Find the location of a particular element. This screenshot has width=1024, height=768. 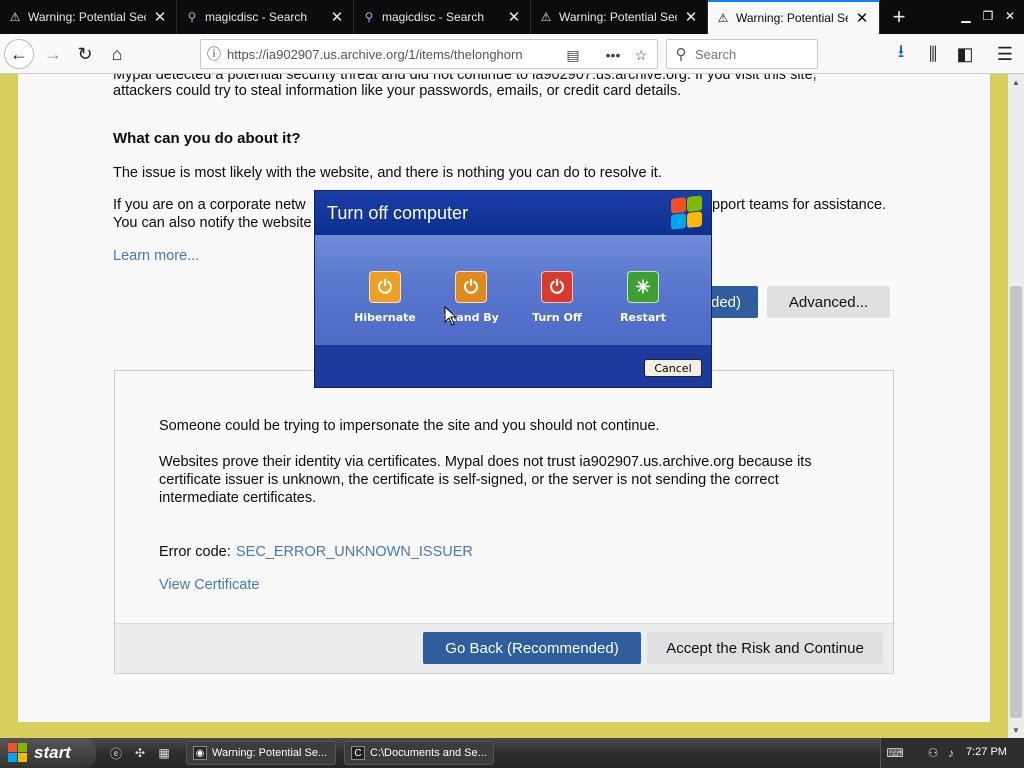

vertical-scrollbar: ▲ ▼ is located at coordinates (1016, 406).